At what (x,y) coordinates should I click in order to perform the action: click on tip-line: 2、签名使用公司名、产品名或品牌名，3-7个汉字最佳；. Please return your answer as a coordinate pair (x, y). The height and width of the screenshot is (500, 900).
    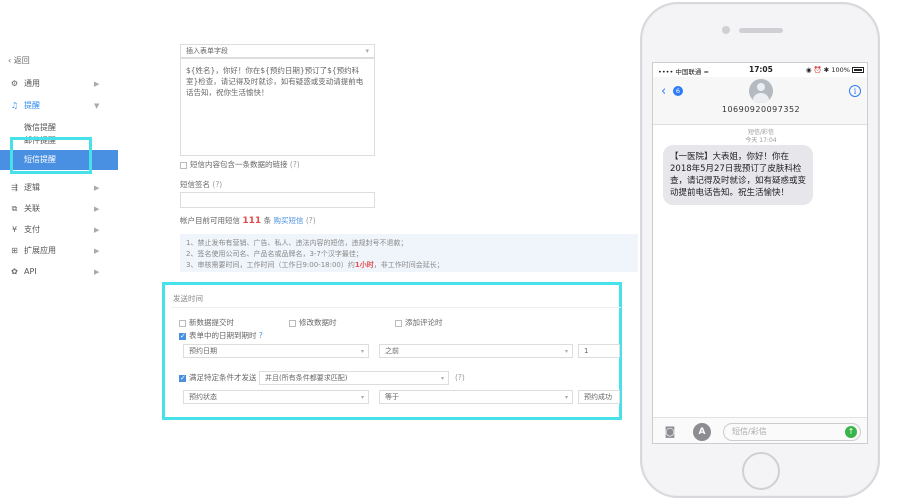
    Looking at the image, I should click on (274, 254).